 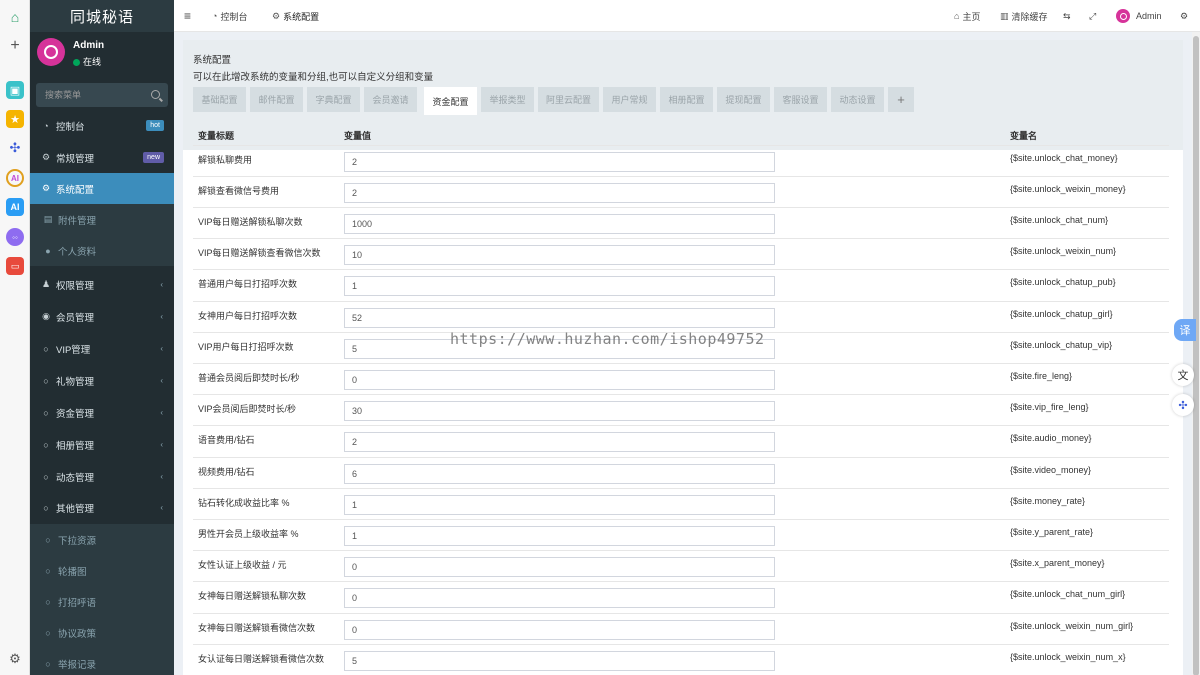 I want to click on sidebar-item-policy: ○ 协议政策, so click(x=102, y=632).